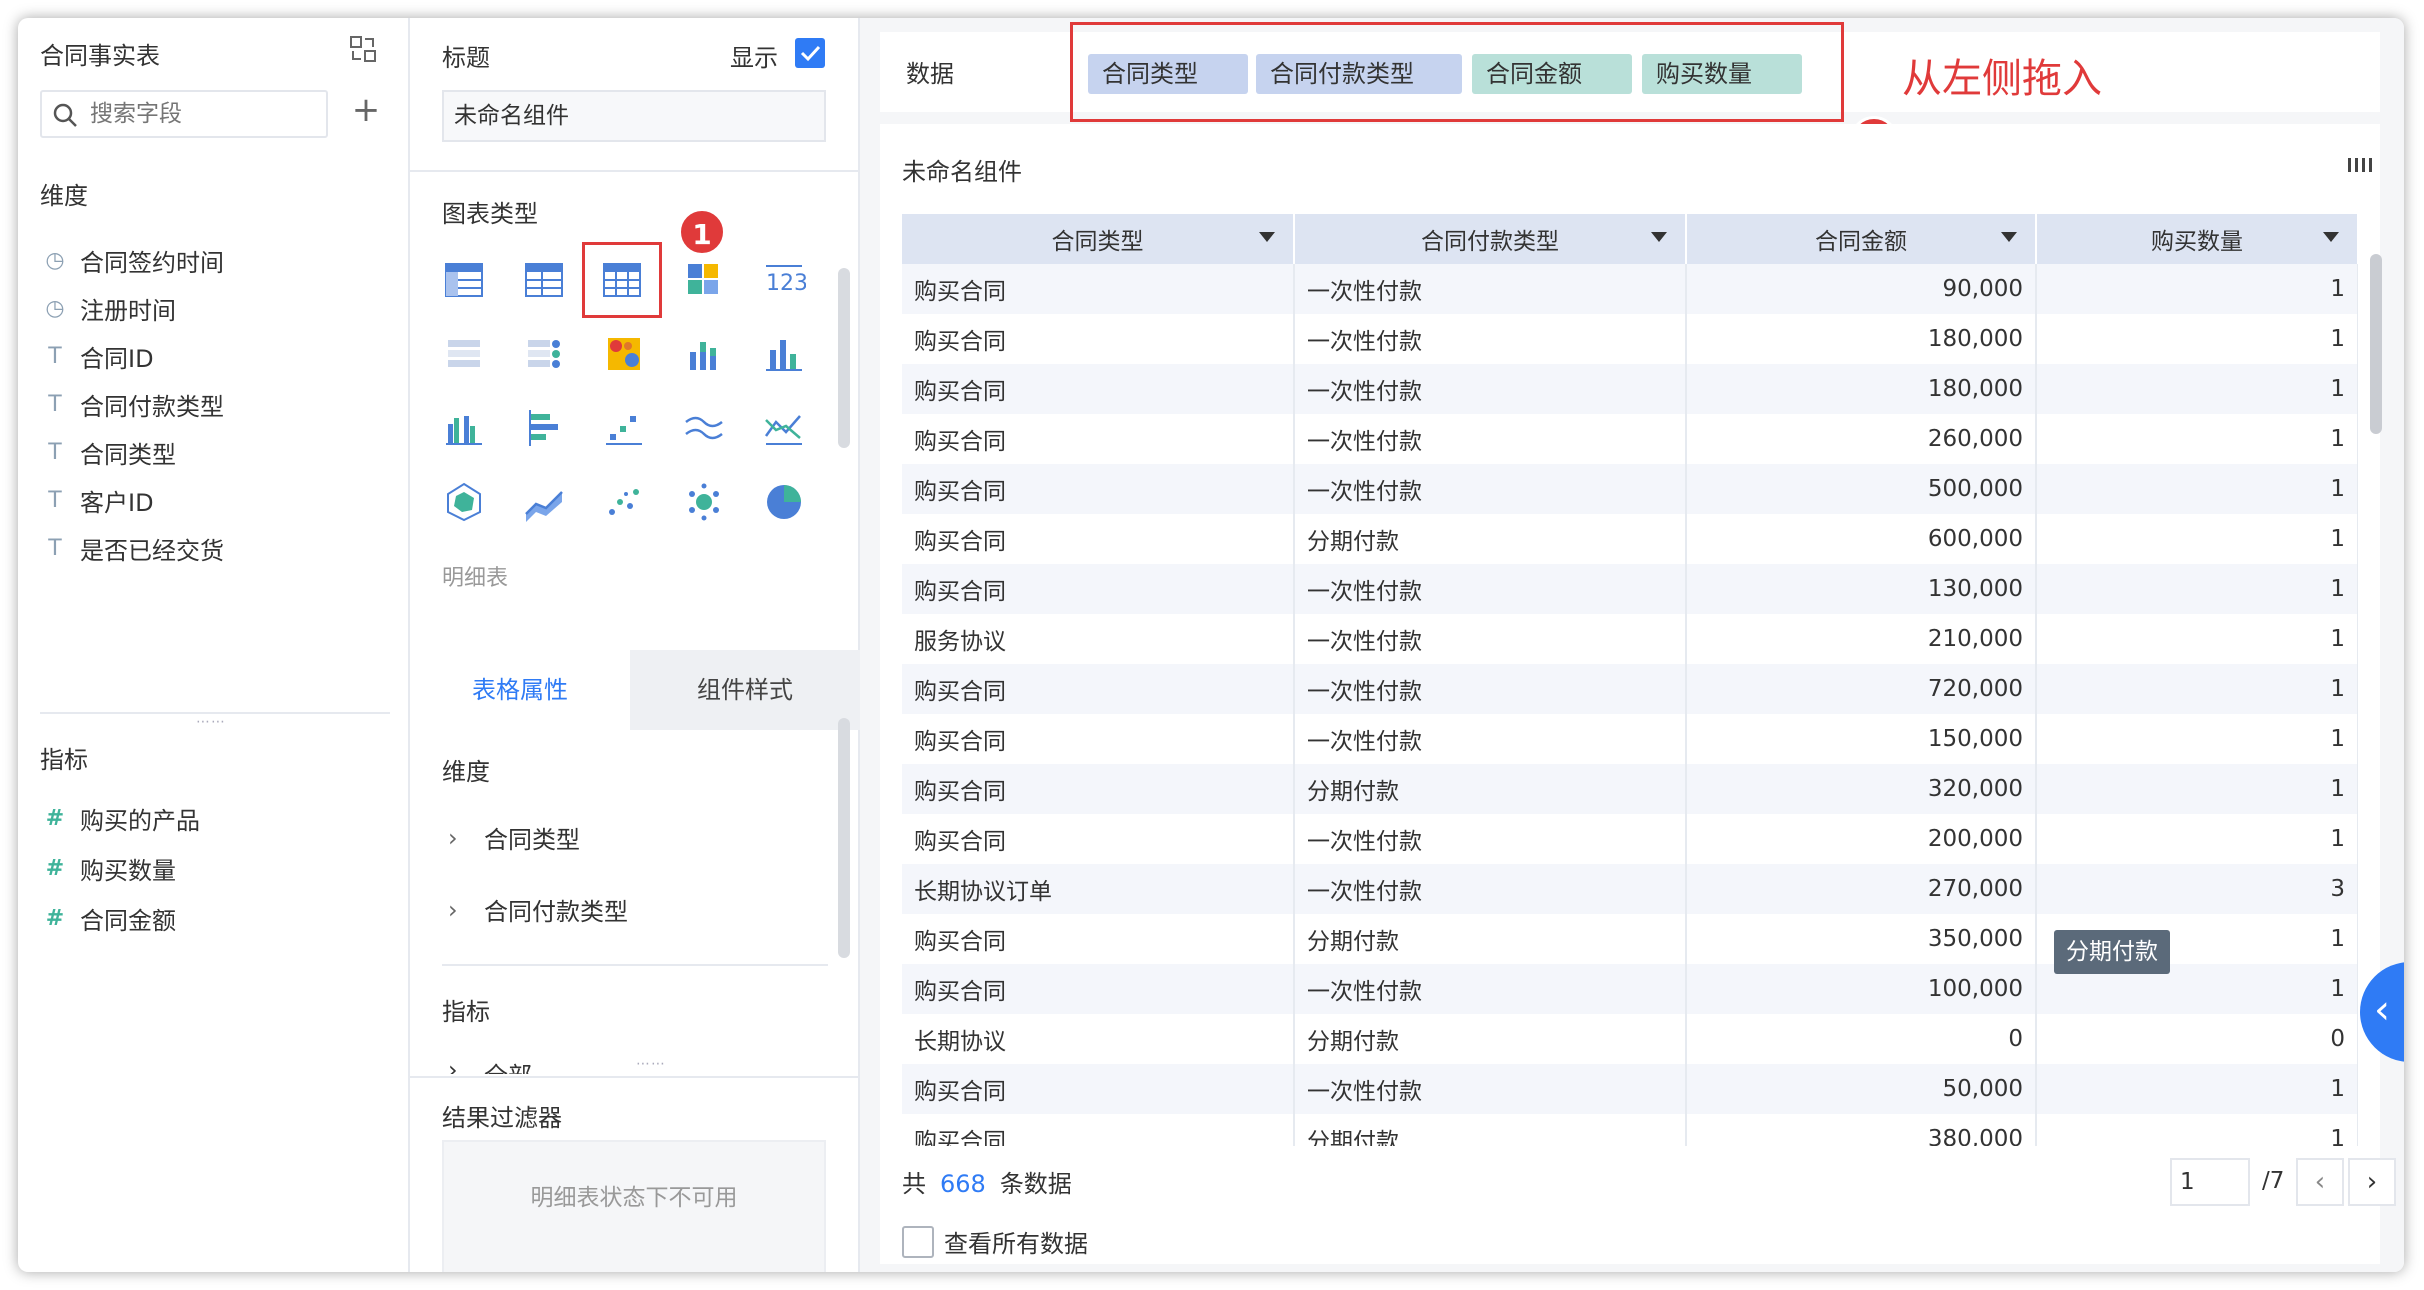 The height and width of the screenshot is (1290, 2424). Describe the element at coordinates (1630, 1039) in the screenshot. I see `table-row: 长期协议 分期付款 0 0` at that location.